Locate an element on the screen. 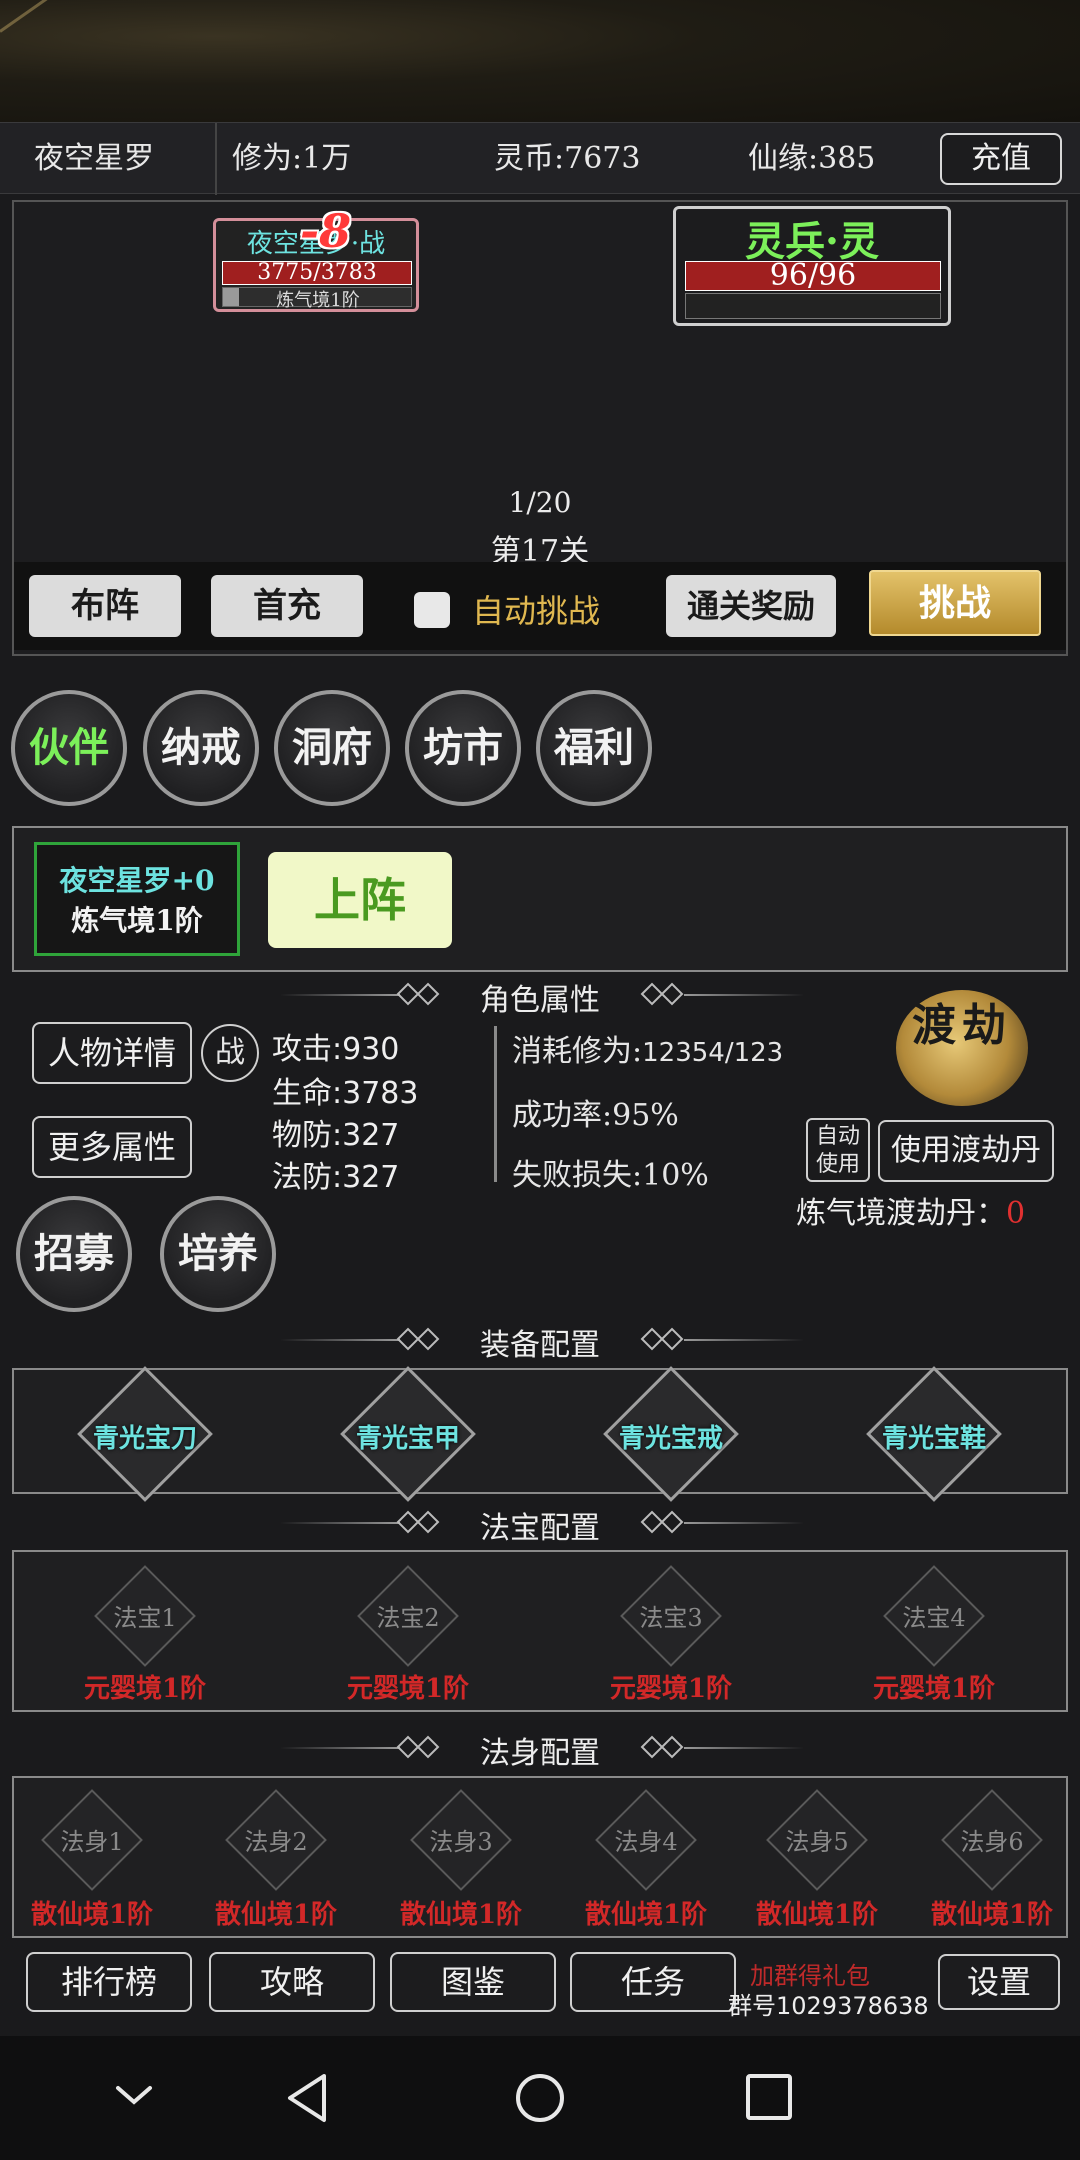  ranking-button: 排行榜 is located at coordinates (109, 1982).